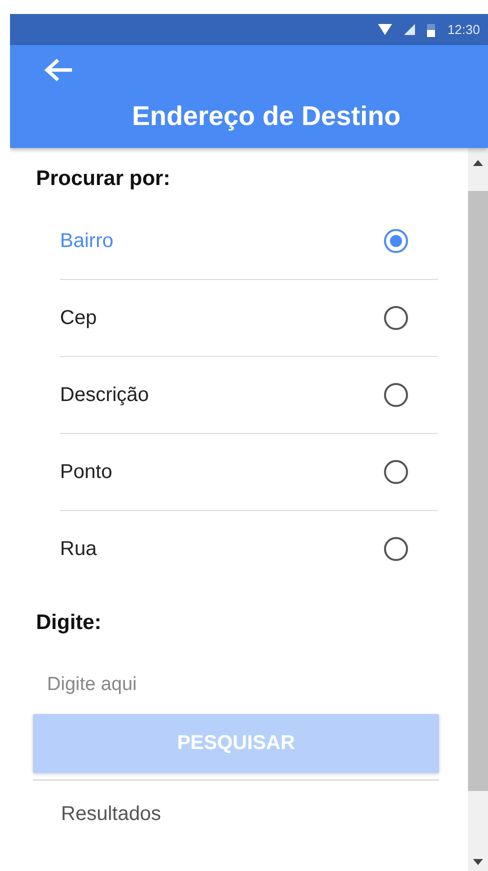 This screenshot has width=488, height=871. Describe the element at coordinates (78, 549) in the screenshot. I see `option-label: Rua` at that location.